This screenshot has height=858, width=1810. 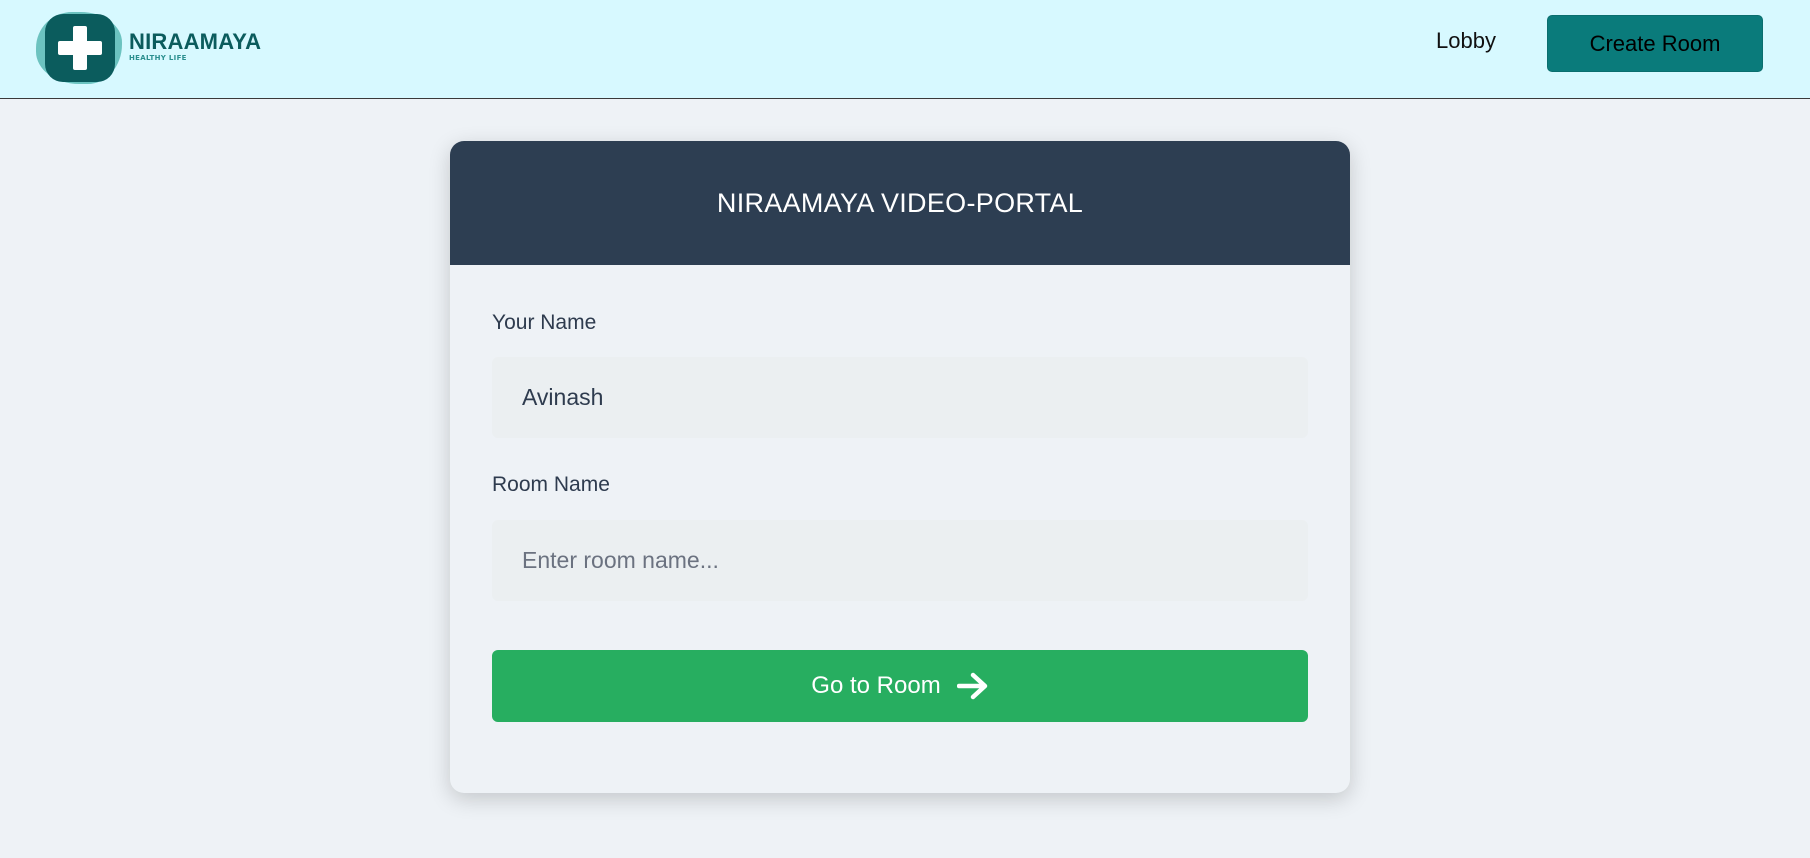 I want to click on lobby-link: Lobby, so click(x=1466, y=41).